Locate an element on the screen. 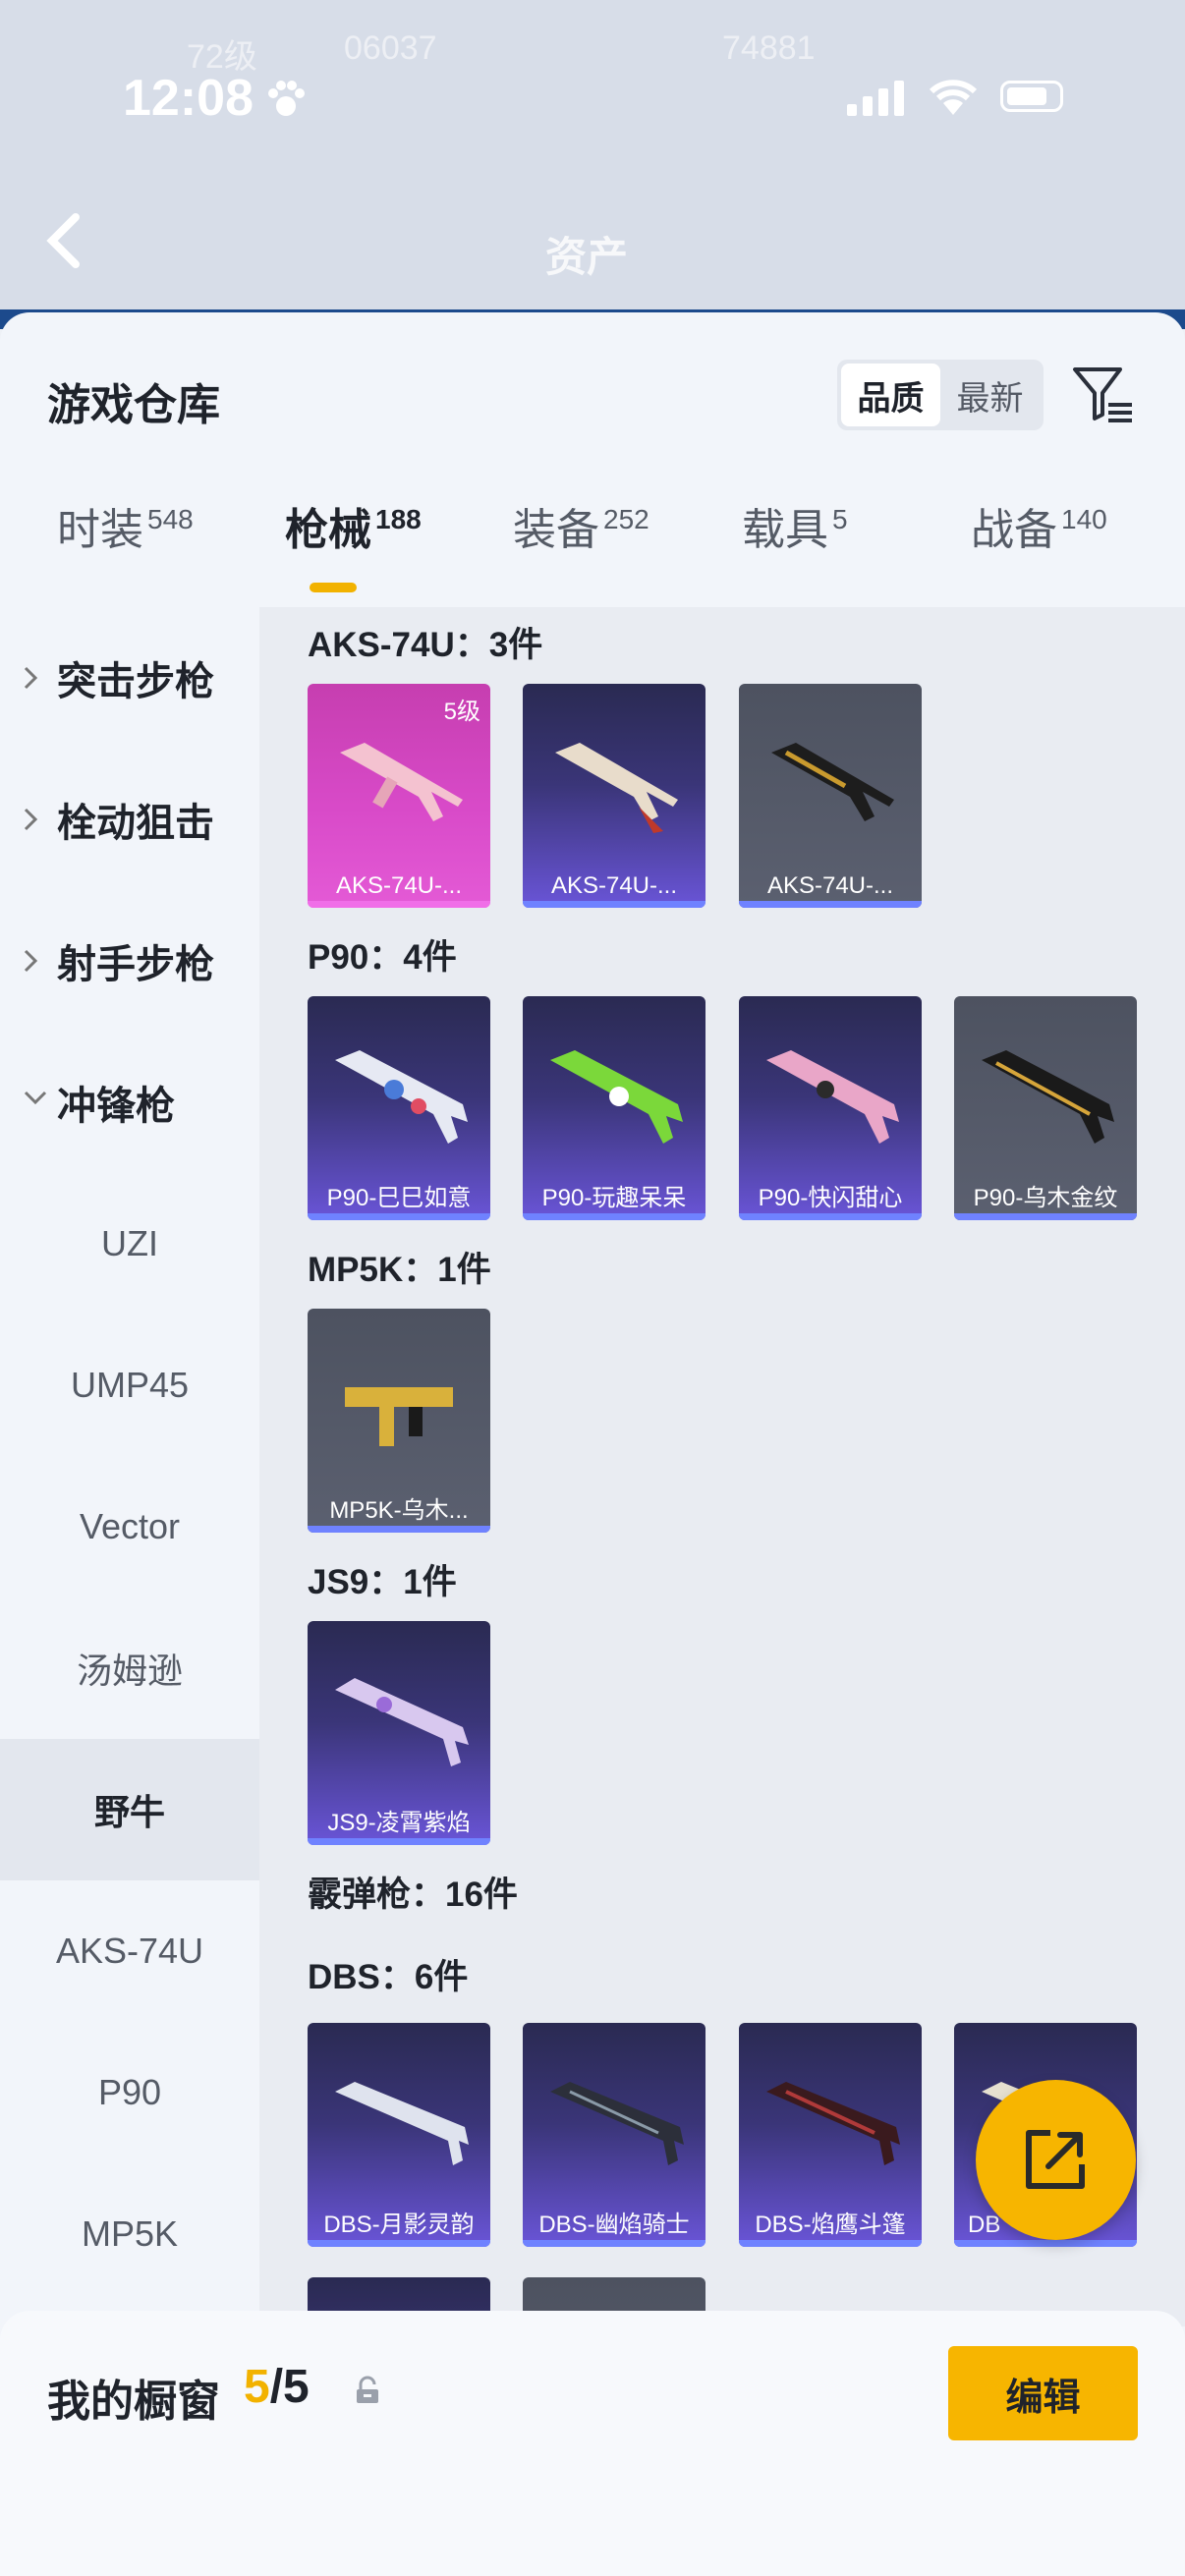 The width and height of the screenshot is (1185, 2576). tab-vehicles: 载具 5 is located at coordinates (795, 525).